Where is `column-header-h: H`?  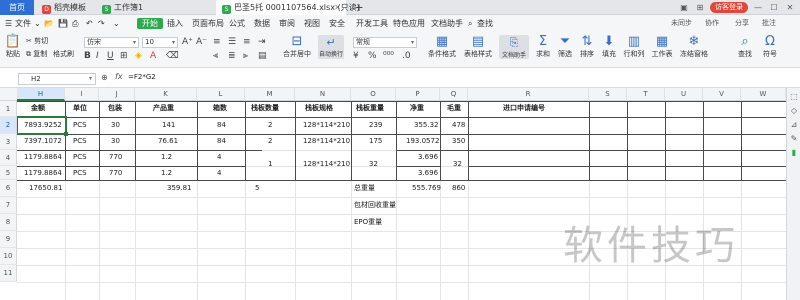 column-header-h: H is located at coordinates (41, 94).